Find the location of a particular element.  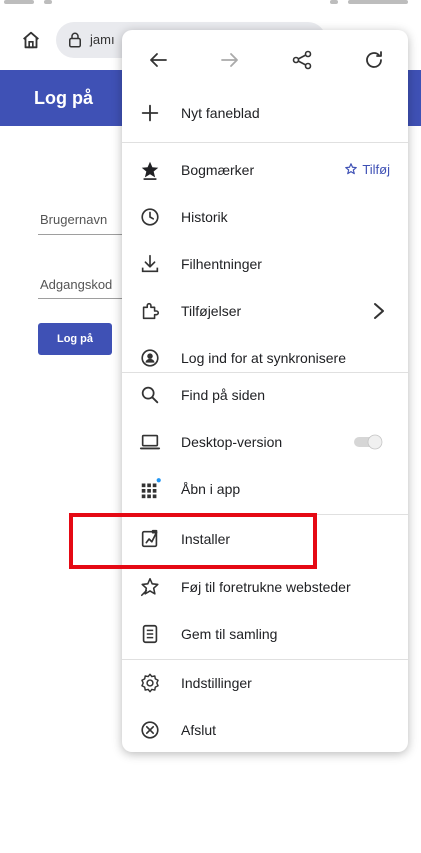

menu-item-label: Historik is located at coordinates (204, 217).